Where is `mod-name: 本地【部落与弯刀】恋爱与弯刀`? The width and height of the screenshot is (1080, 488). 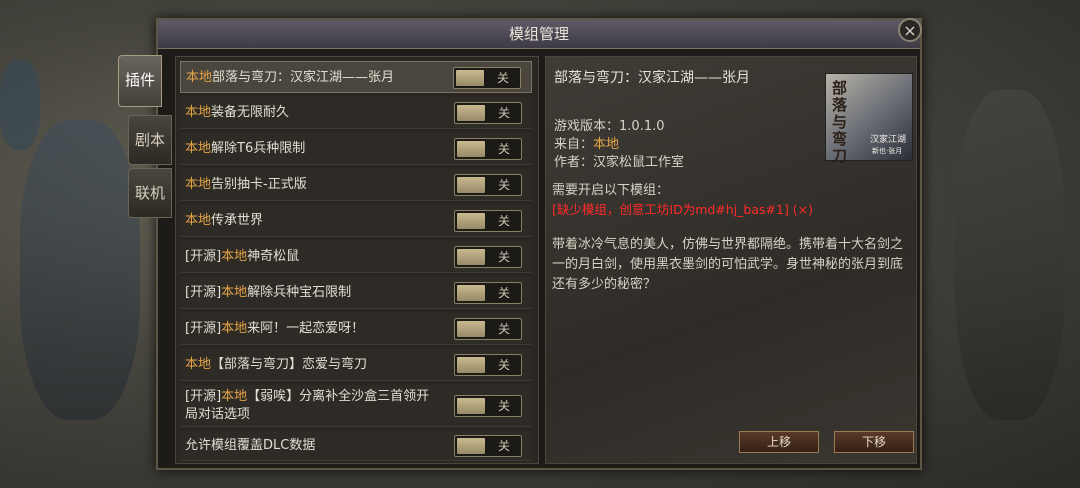 mod-name: 本地【部落与弯刀】恋爱与弯刀 is located at coordinates (315, 365).